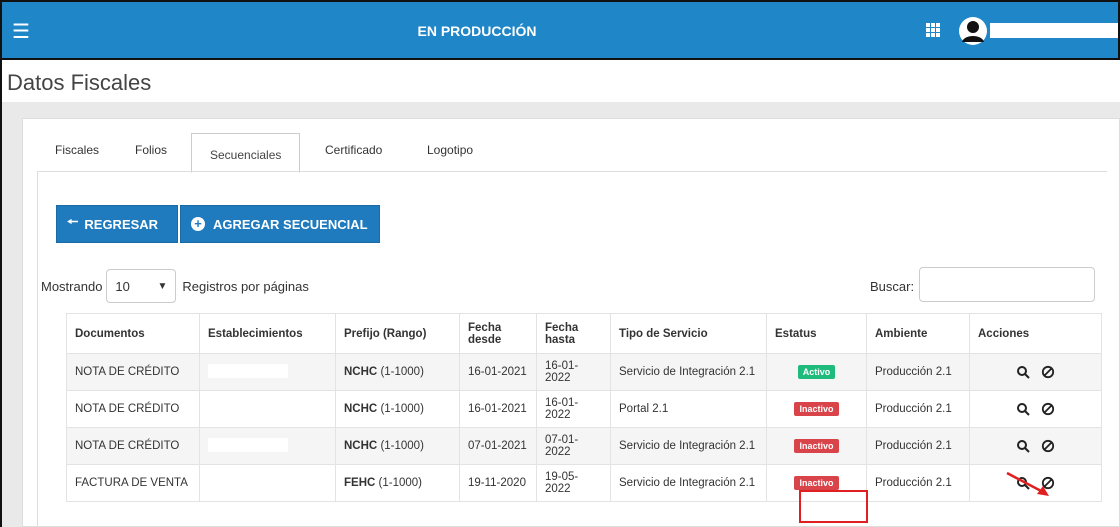  What do you see at coordinates (1035, 333) in the screenshot?
I see `col-header-acciones: Acciones` at bounding box center [1035, 333].